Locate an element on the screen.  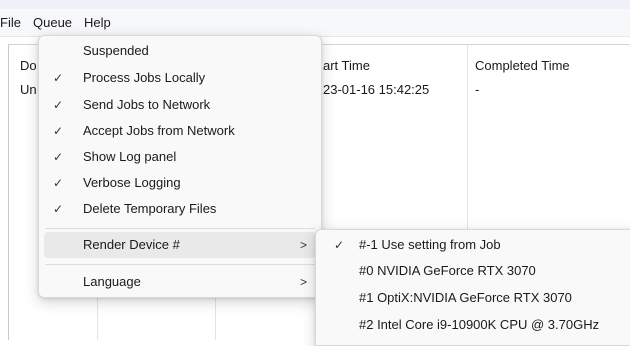
menu-item-label: Language is located at coordinates (112, 281).